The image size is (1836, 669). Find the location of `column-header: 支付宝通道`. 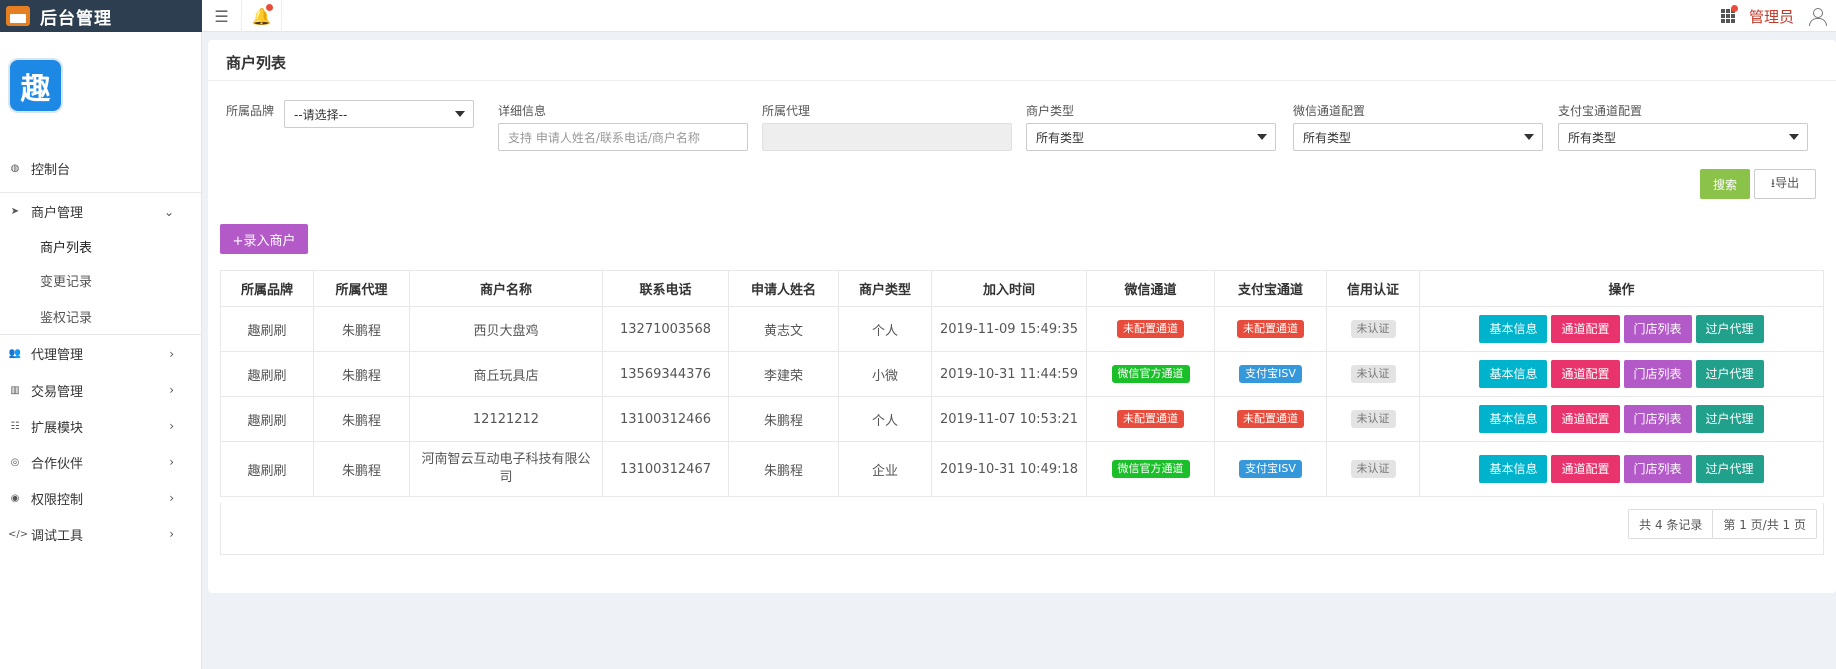

column-header: 支付宝通道 is located at coordinates (1270, 288).